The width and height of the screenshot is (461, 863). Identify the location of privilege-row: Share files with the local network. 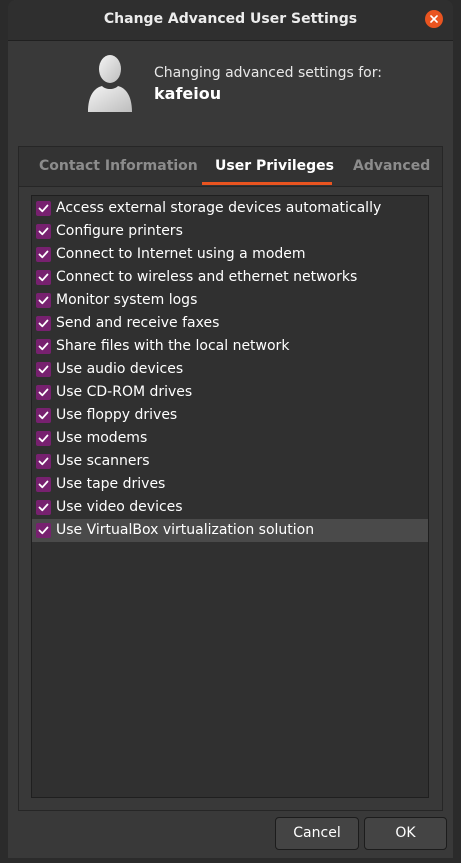
(230, 346).